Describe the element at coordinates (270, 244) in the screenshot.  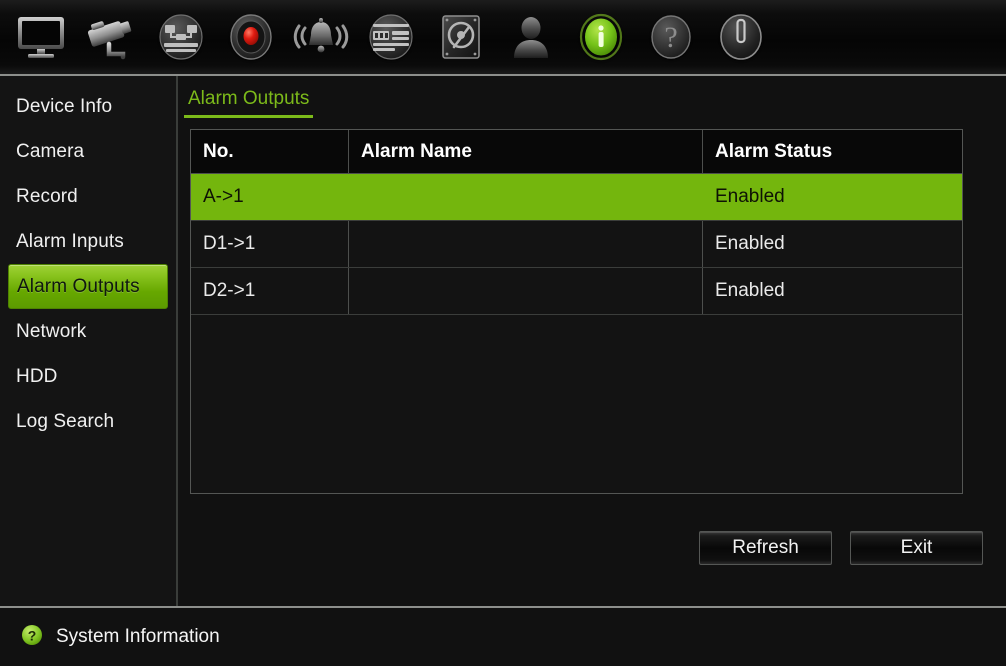
I see `cell-no: D1->1` at that location.